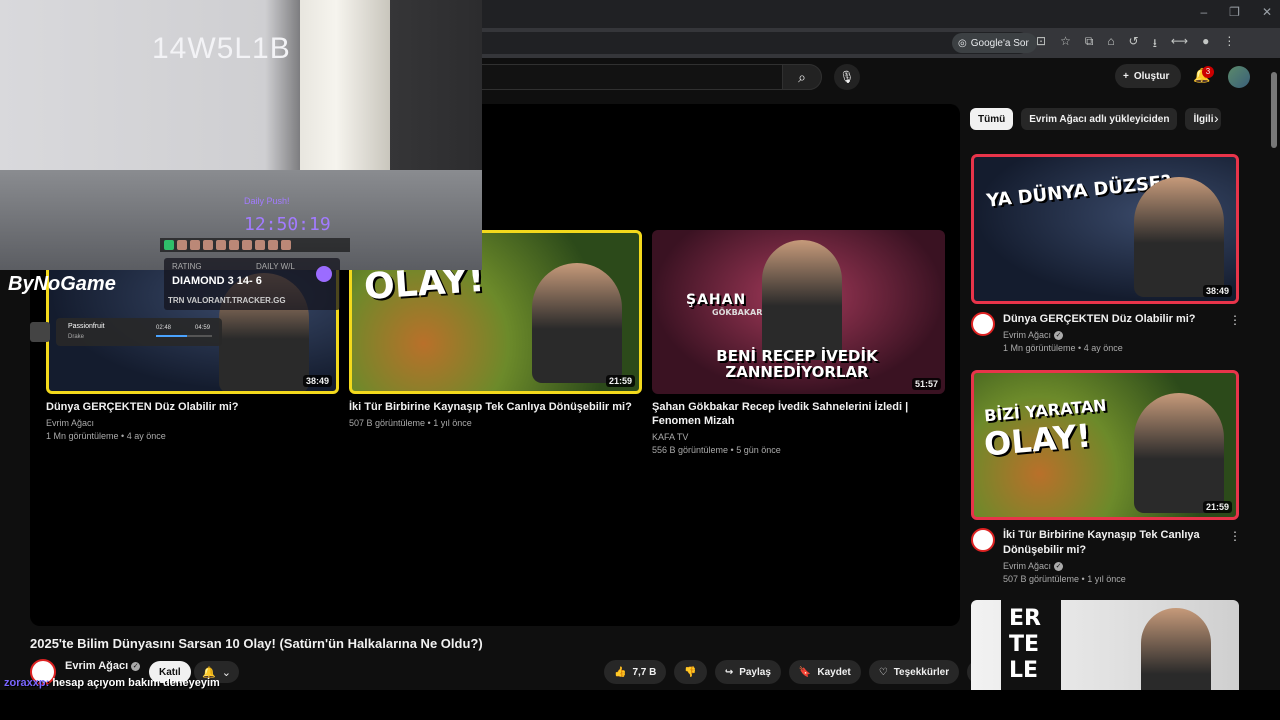  What do you see at coordinates (410, 423) in the screenshot?
I see `end-card-meta: 507 B görüntüleme • 1 yıl önce` at bounding box center [410, 423].